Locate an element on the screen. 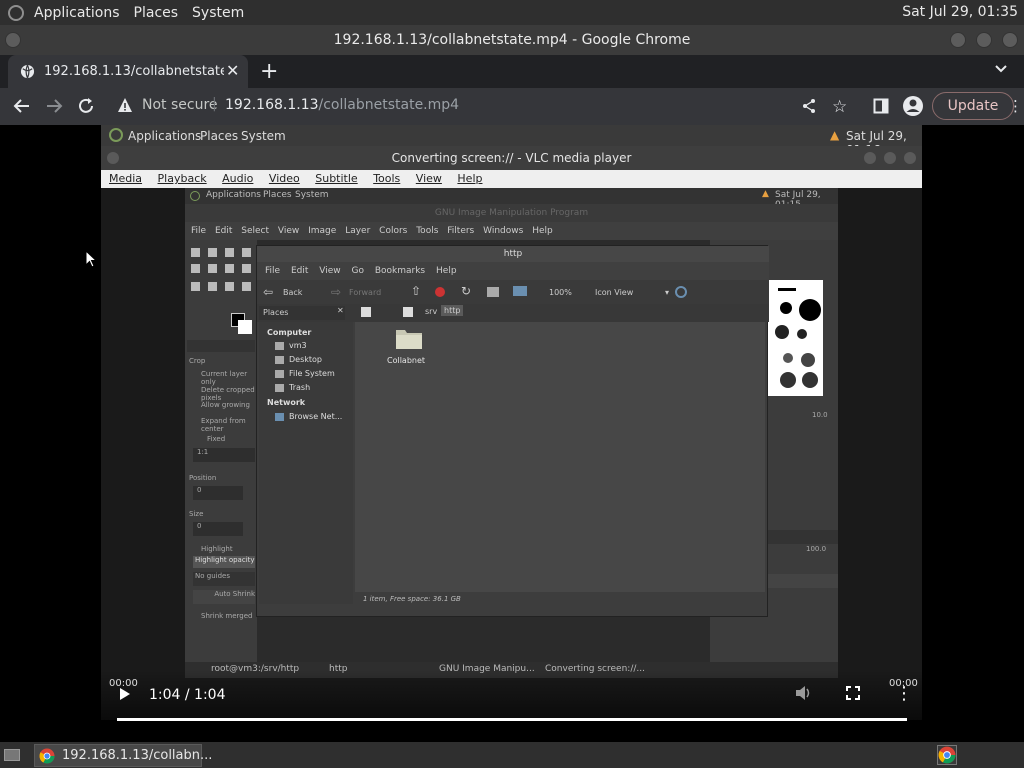 This screenshot has height=768, width=1024. fm-status-bar: 1 item, Free space: 36.1 GB is located at coordinates (560, 599).